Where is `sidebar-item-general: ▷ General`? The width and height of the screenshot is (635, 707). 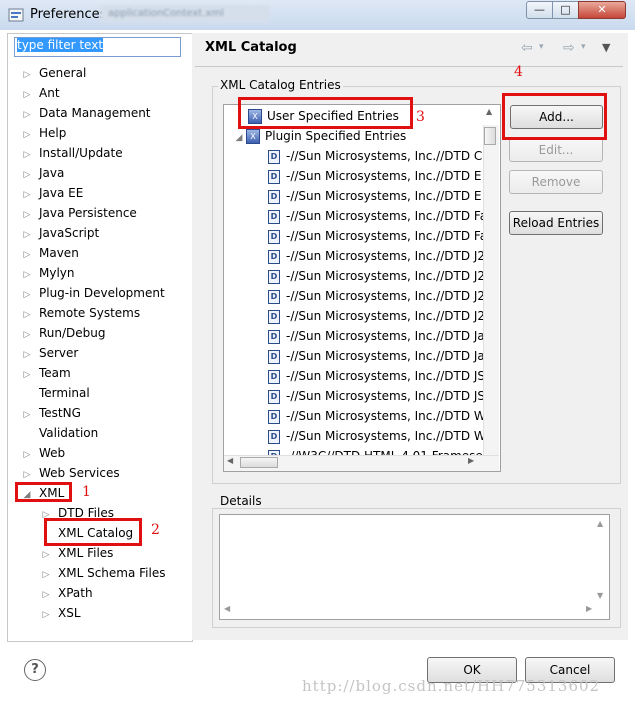 sidebar-item-general: ▷ General is located at coordinates (54, 74).